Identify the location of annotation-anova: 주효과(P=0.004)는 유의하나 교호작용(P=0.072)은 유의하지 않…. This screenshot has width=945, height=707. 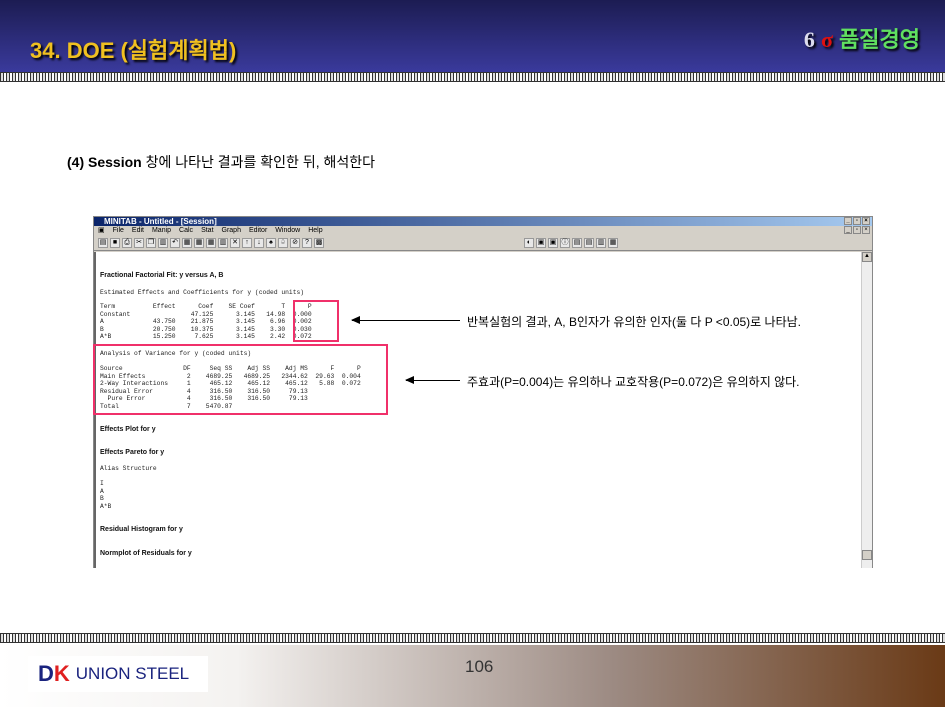
(633, 382).